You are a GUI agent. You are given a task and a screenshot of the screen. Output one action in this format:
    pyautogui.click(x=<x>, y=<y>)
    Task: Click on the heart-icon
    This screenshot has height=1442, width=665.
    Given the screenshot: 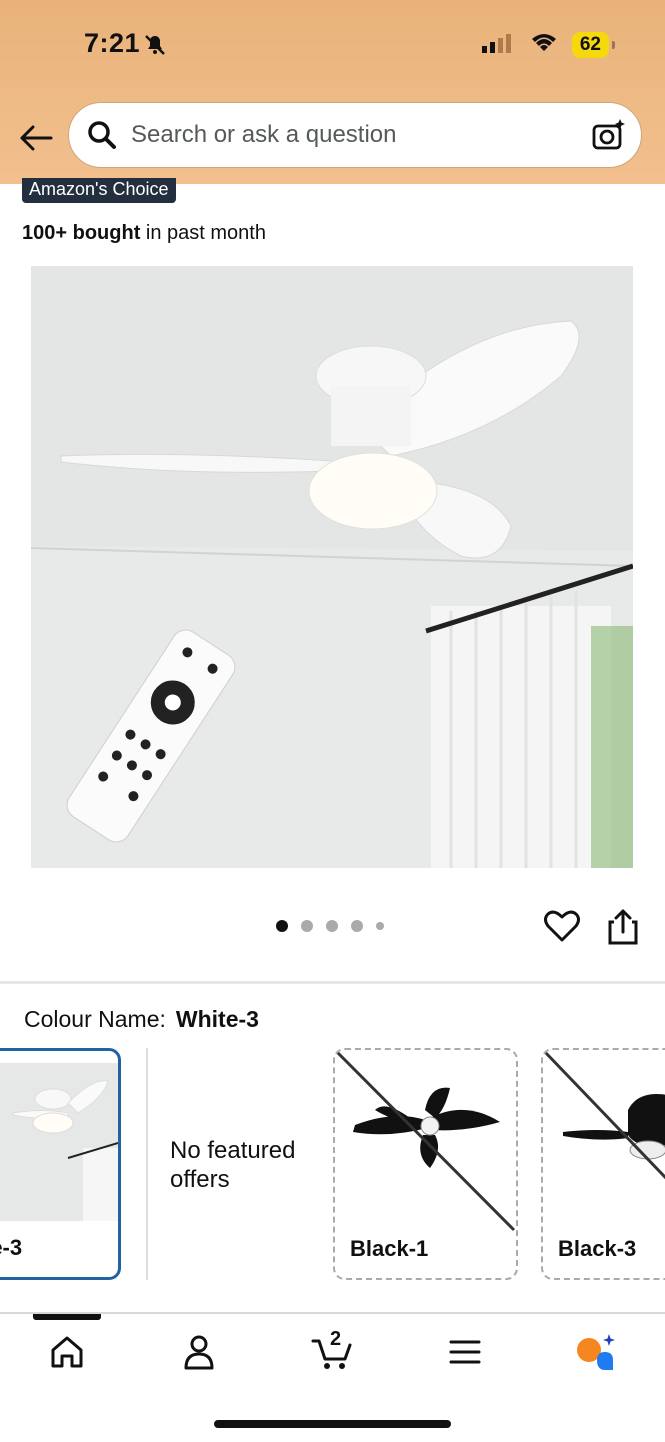 What is the action you would take?
    pyautogui.click(x=562, y=928)
    